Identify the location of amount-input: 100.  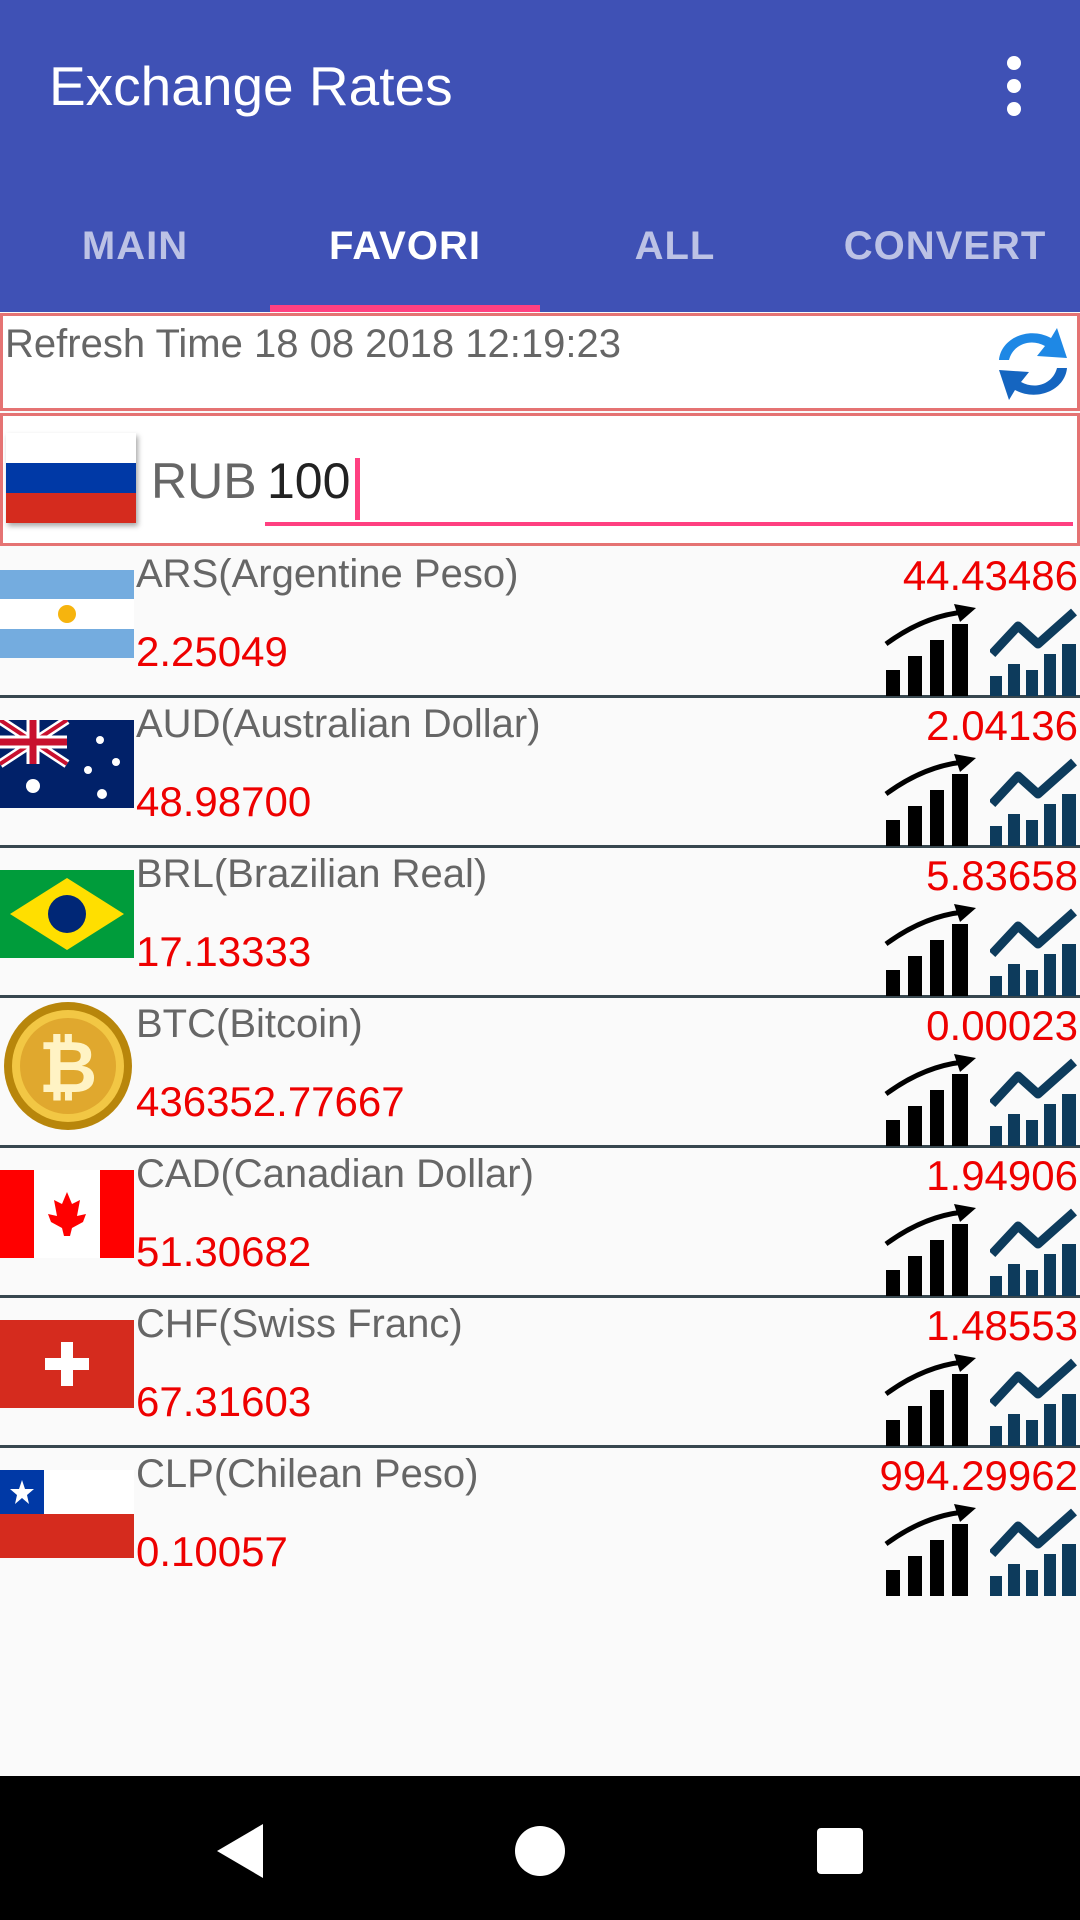
(669, 481).